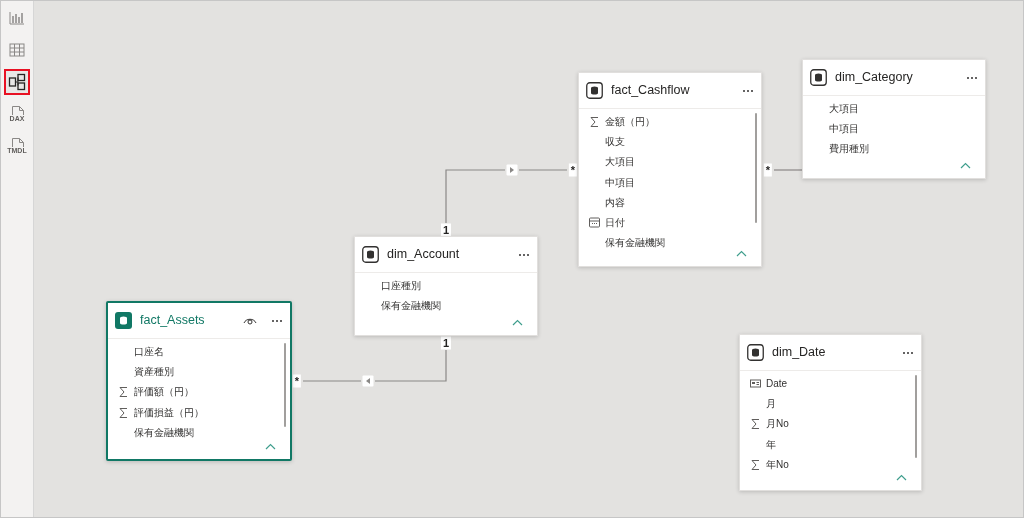  What do you see at coordinates (446, 286) in the screenshot?
I see `table-card: dim_Account 口座種別 保有金融機関` at bounding box center [446, 286].